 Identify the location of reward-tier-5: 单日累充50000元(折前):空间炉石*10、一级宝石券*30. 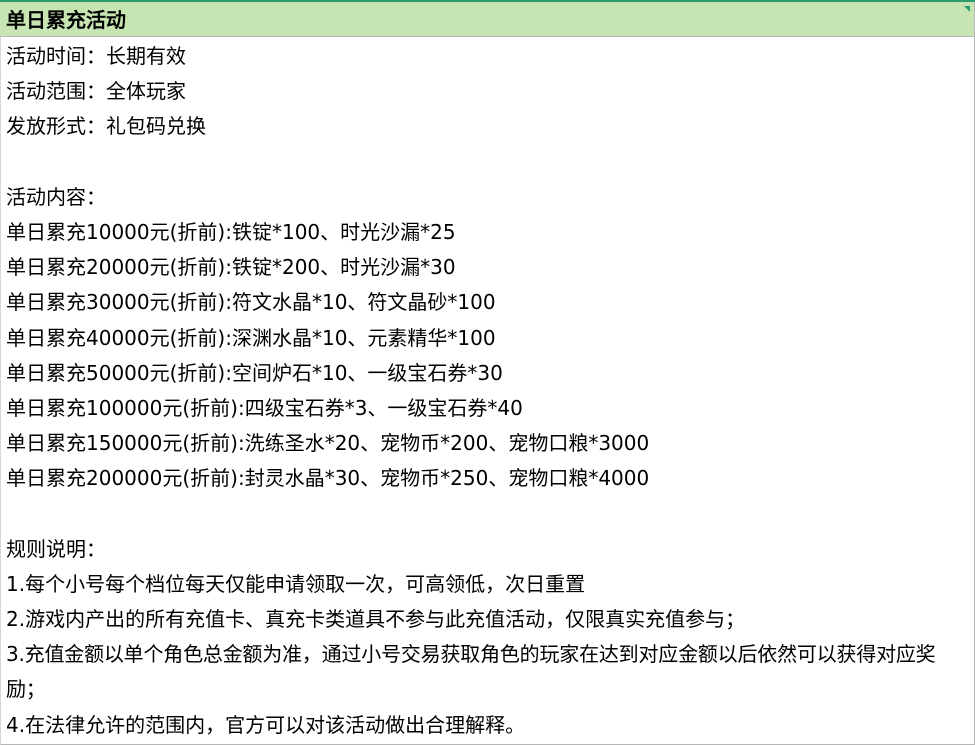
(254, 372).